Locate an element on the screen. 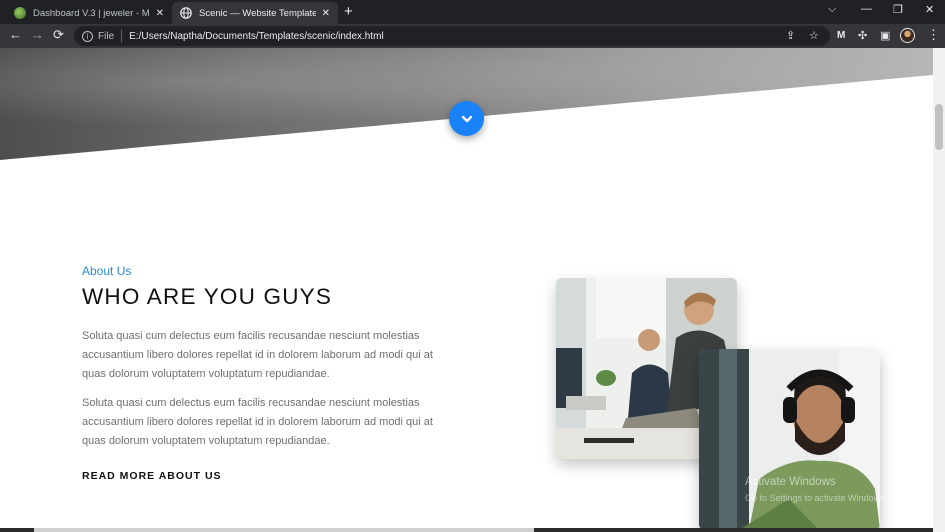  horizontal-scroll-thumb is located at coordinates (284, 530).